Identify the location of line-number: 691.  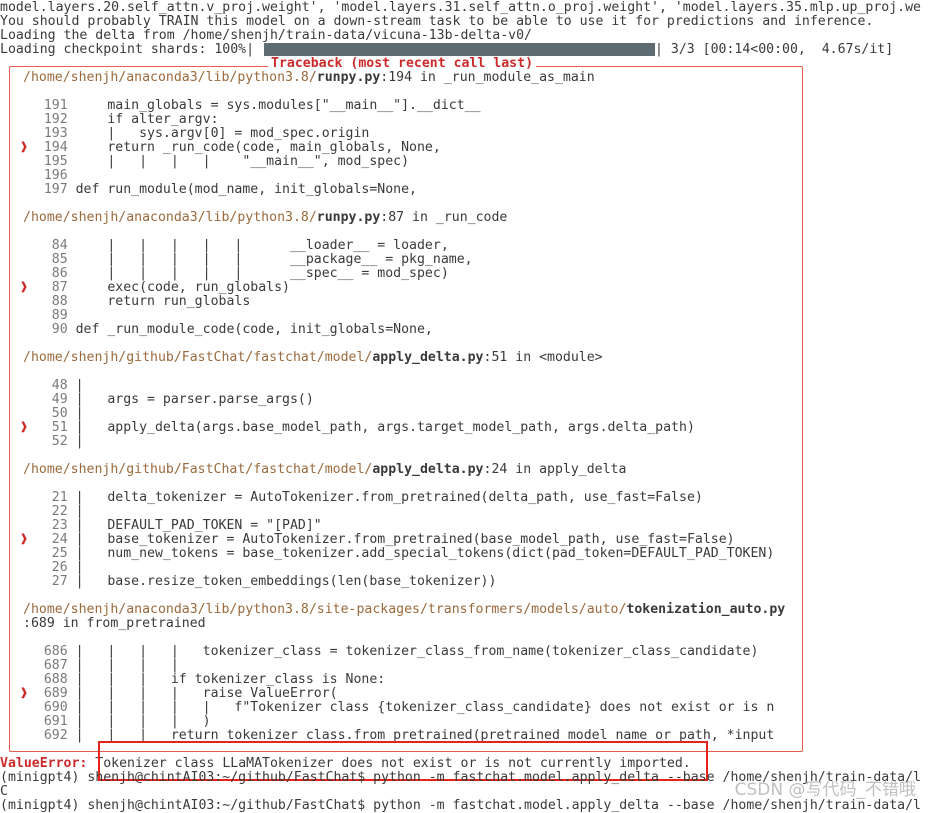
(51, 721).